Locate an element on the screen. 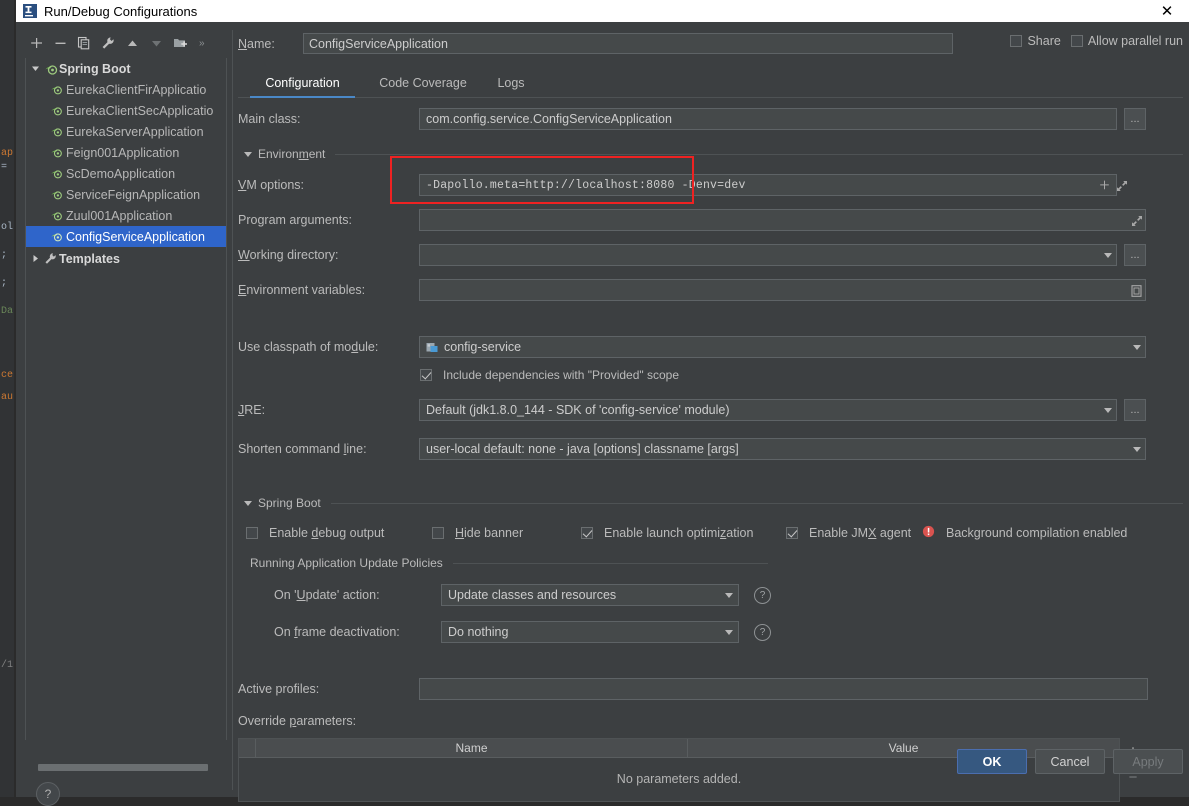  on-frame-deactivation-combo: Do nothing is located at coordinates (590, 632).